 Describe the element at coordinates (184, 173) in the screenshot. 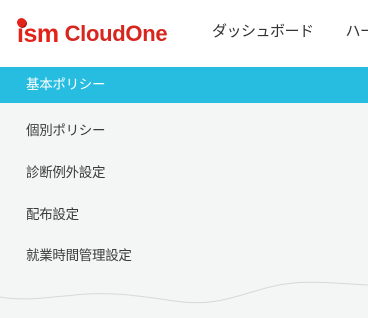

I see `sidebar-item-diagnosis-exception: 診断例外設定` at that location.